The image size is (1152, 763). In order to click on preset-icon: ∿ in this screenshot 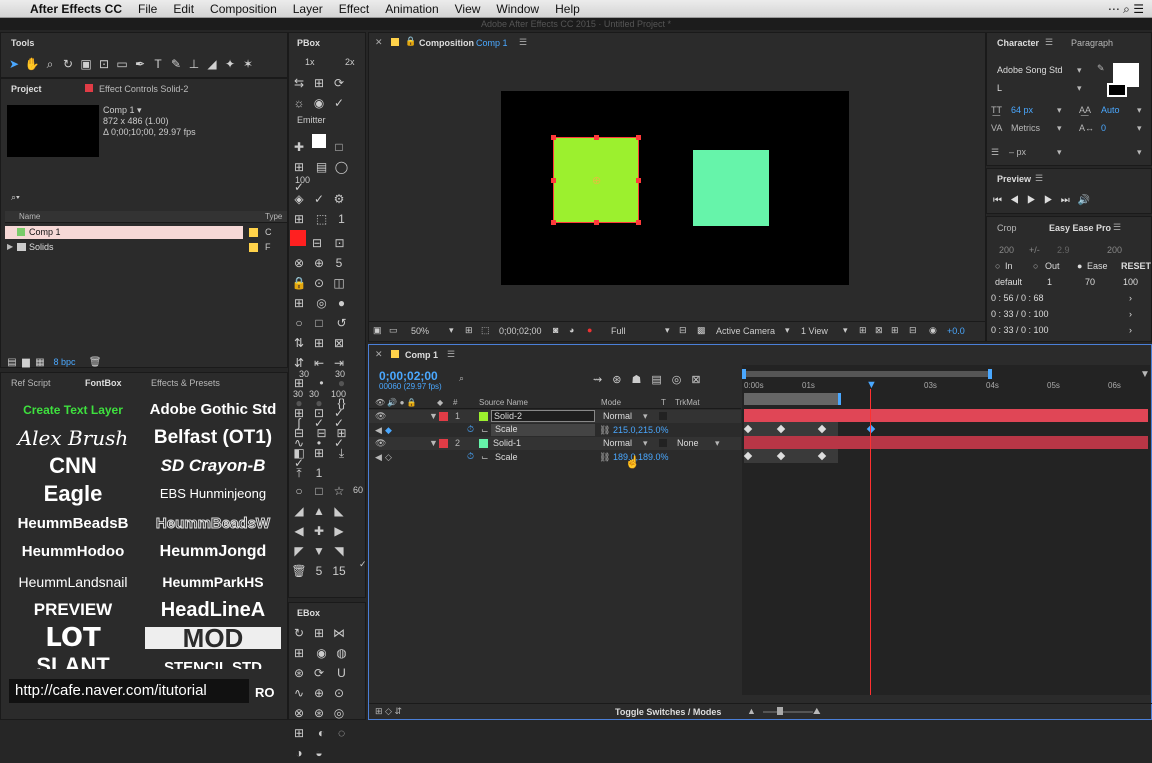, I will do `click(299, 693)`.